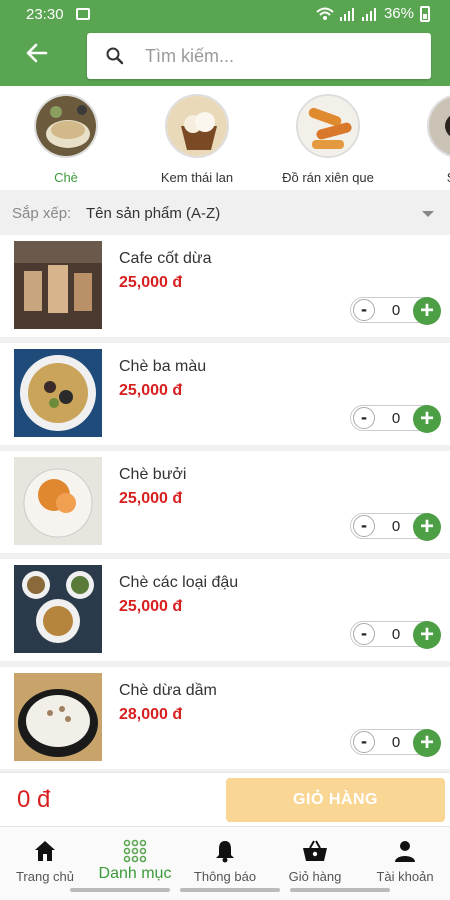 The image size is (450, 900). Describe the element at coordinates (45, 876) in the screenshot. I see `nav-label: Trang chủ` at that location.